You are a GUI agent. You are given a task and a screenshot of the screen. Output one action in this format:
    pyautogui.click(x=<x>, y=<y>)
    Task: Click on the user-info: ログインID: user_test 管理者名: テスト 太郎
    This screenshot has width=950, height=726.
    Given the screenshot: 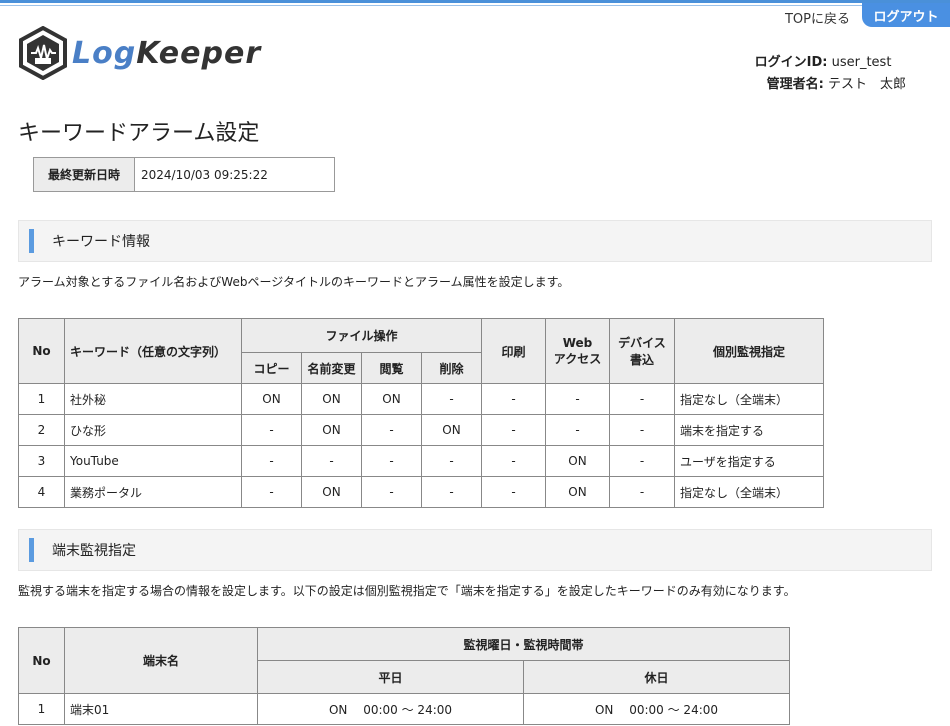 What is the action you would take?
    pyautogui.click(x=830, y=74)
    